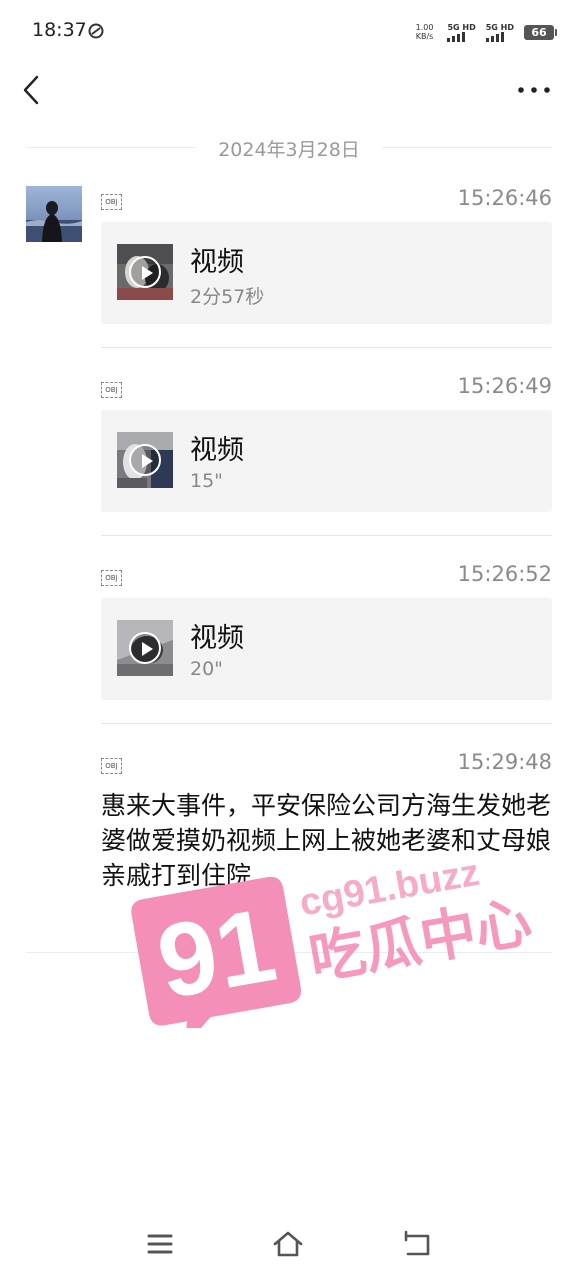  What do you see at coordinates (33, 90) in the screenshot?
I see `chevron-left-icon` at bounding box center [33, 90].